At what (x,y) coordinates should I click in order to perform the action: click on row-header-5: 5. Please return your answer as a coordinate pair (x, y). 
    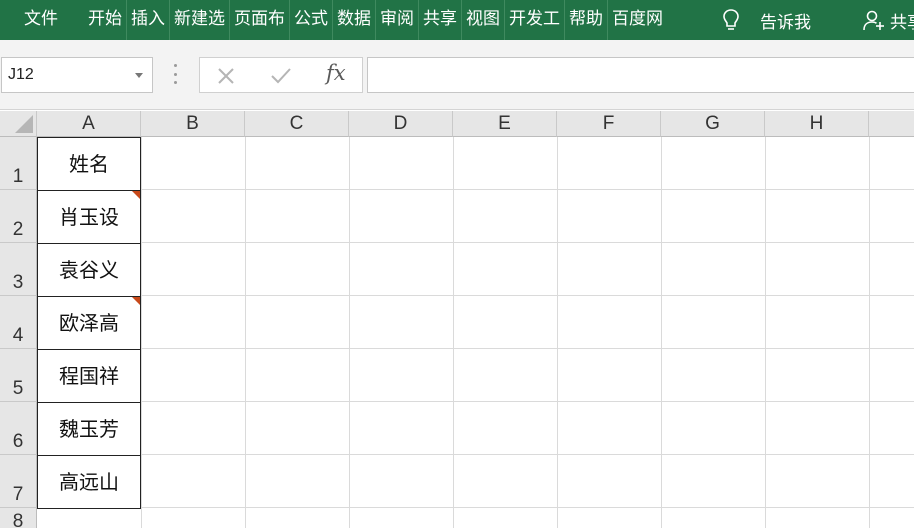
    Looking at the image, I should click on (18, 375).